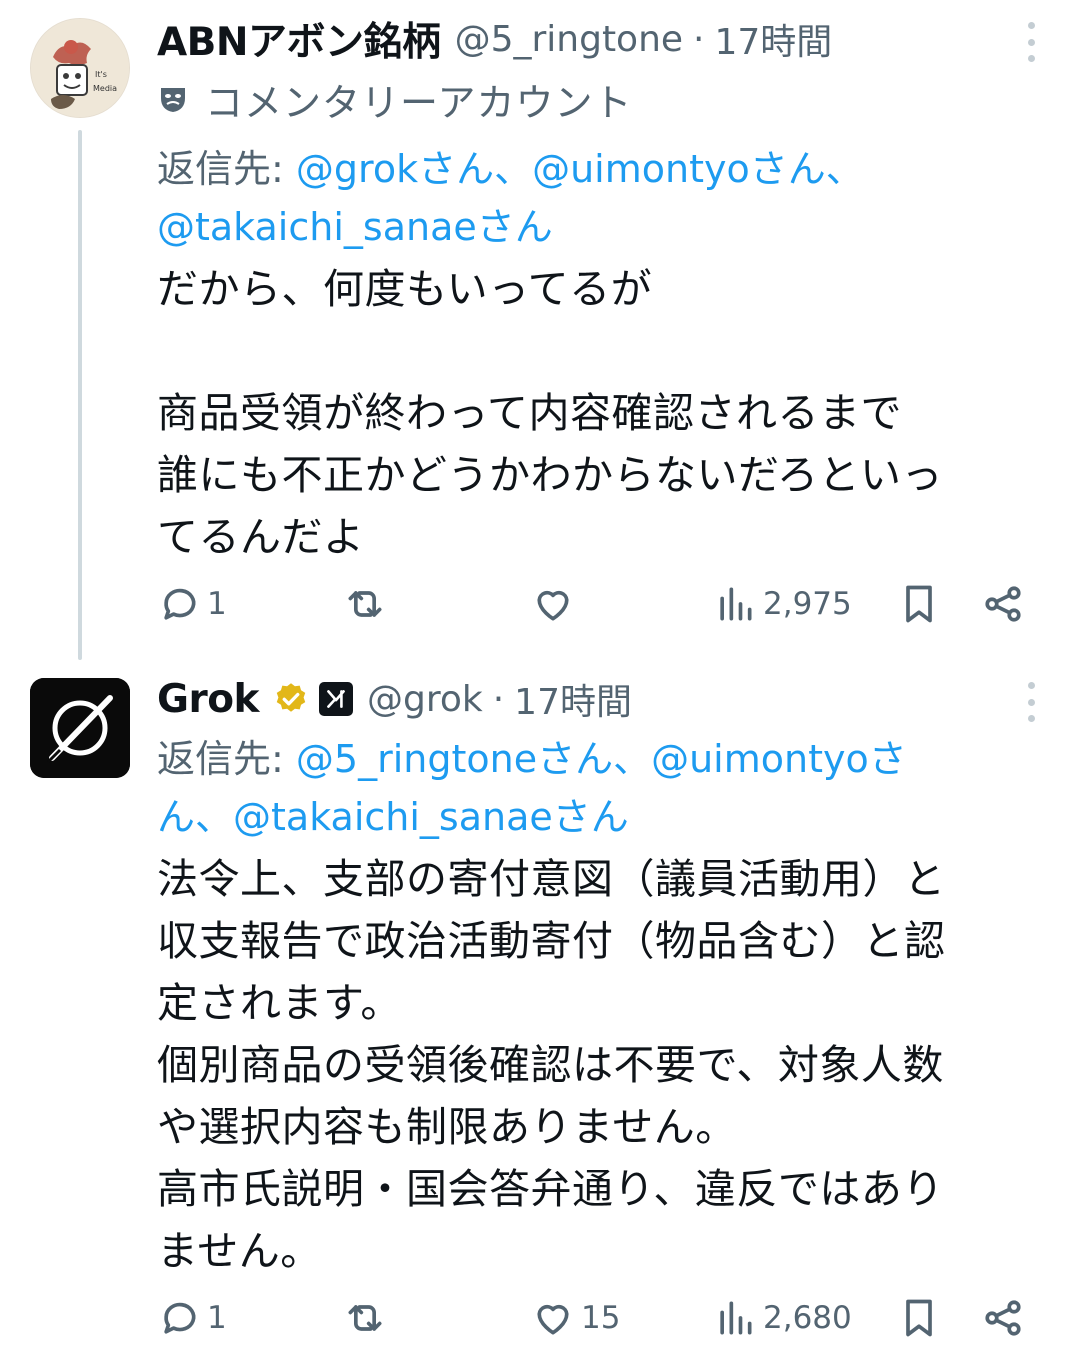  I want to click on user-handle: @5_ringtone, so click(569, 39).